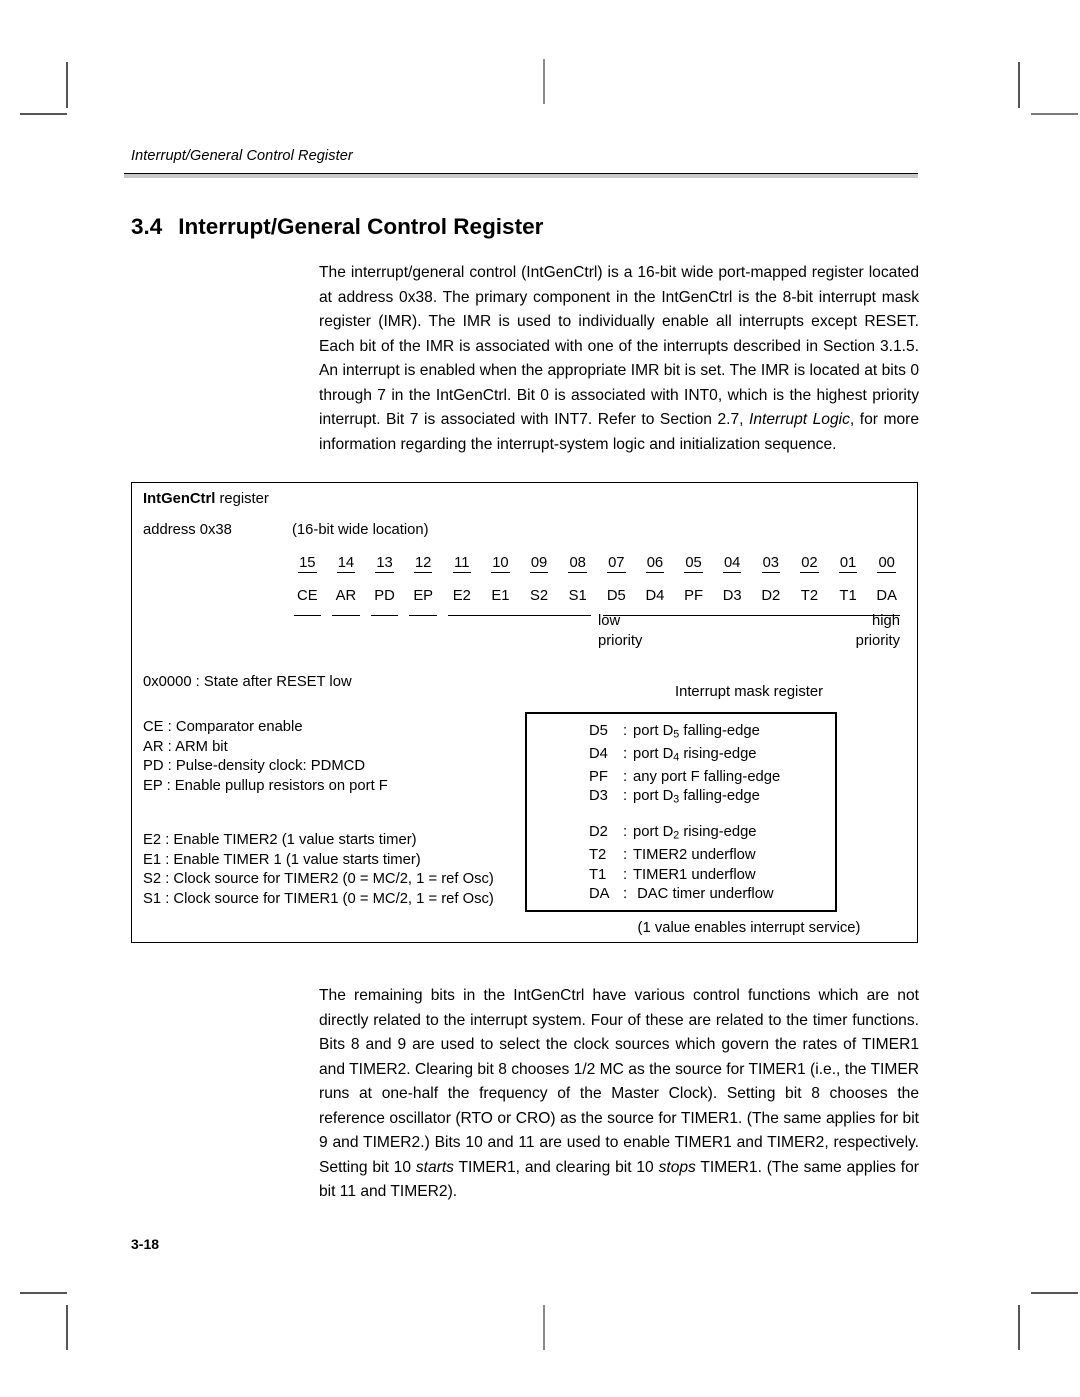 The height and width of the screenshot is (1397, 1080). What do you see at coordinates (43, 1293) in the screenshot?
I see `crop-mark-bottom-left-horizontal` at bounding box center [43, 1293].